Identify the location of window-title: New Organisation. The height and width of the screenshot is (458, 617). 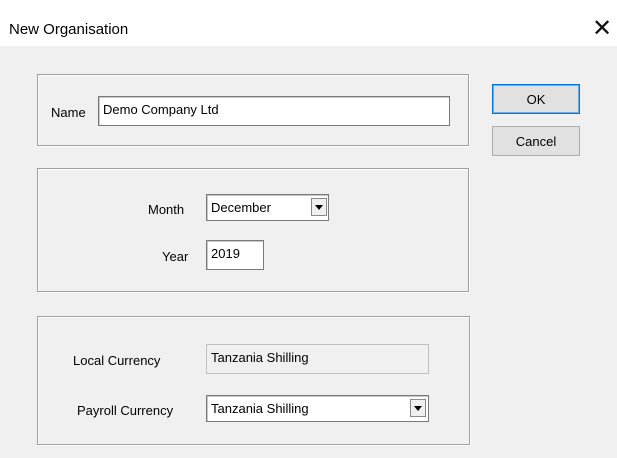
(69, 29).